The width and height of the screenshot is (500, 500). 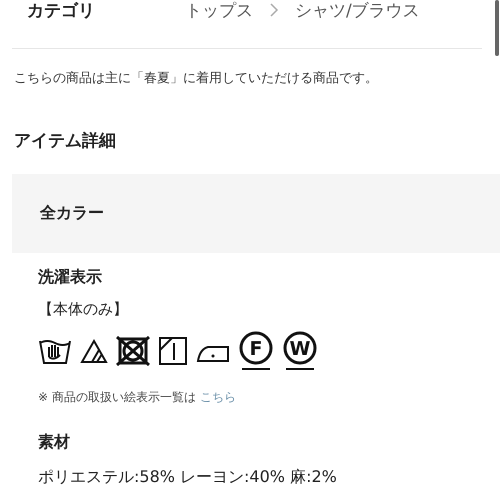 I want to click on category-label: カテゴリ, so click(x=61, y=11).